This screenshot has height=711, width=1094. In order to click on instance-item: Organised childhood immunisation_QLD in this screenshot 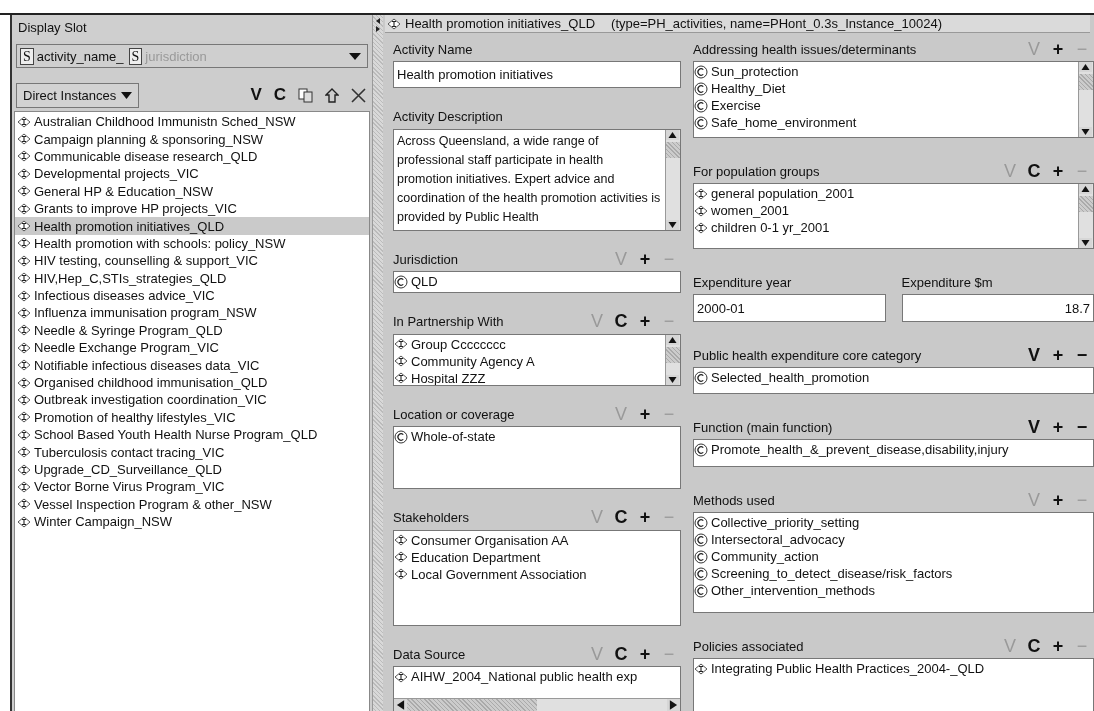, I will do `click(192, 382)`.